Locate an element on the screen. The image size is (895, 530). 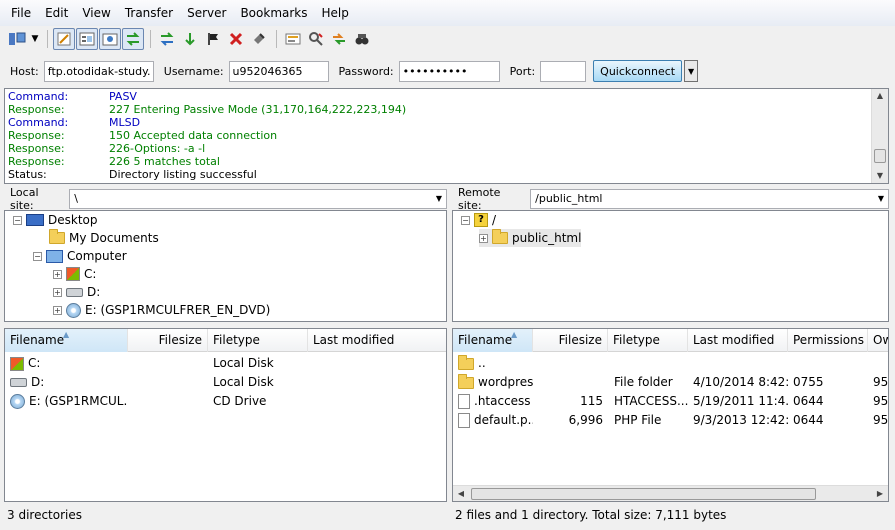
remote-list-hscrollbar: ◀ ▶ is located at coordinates (670, 493).